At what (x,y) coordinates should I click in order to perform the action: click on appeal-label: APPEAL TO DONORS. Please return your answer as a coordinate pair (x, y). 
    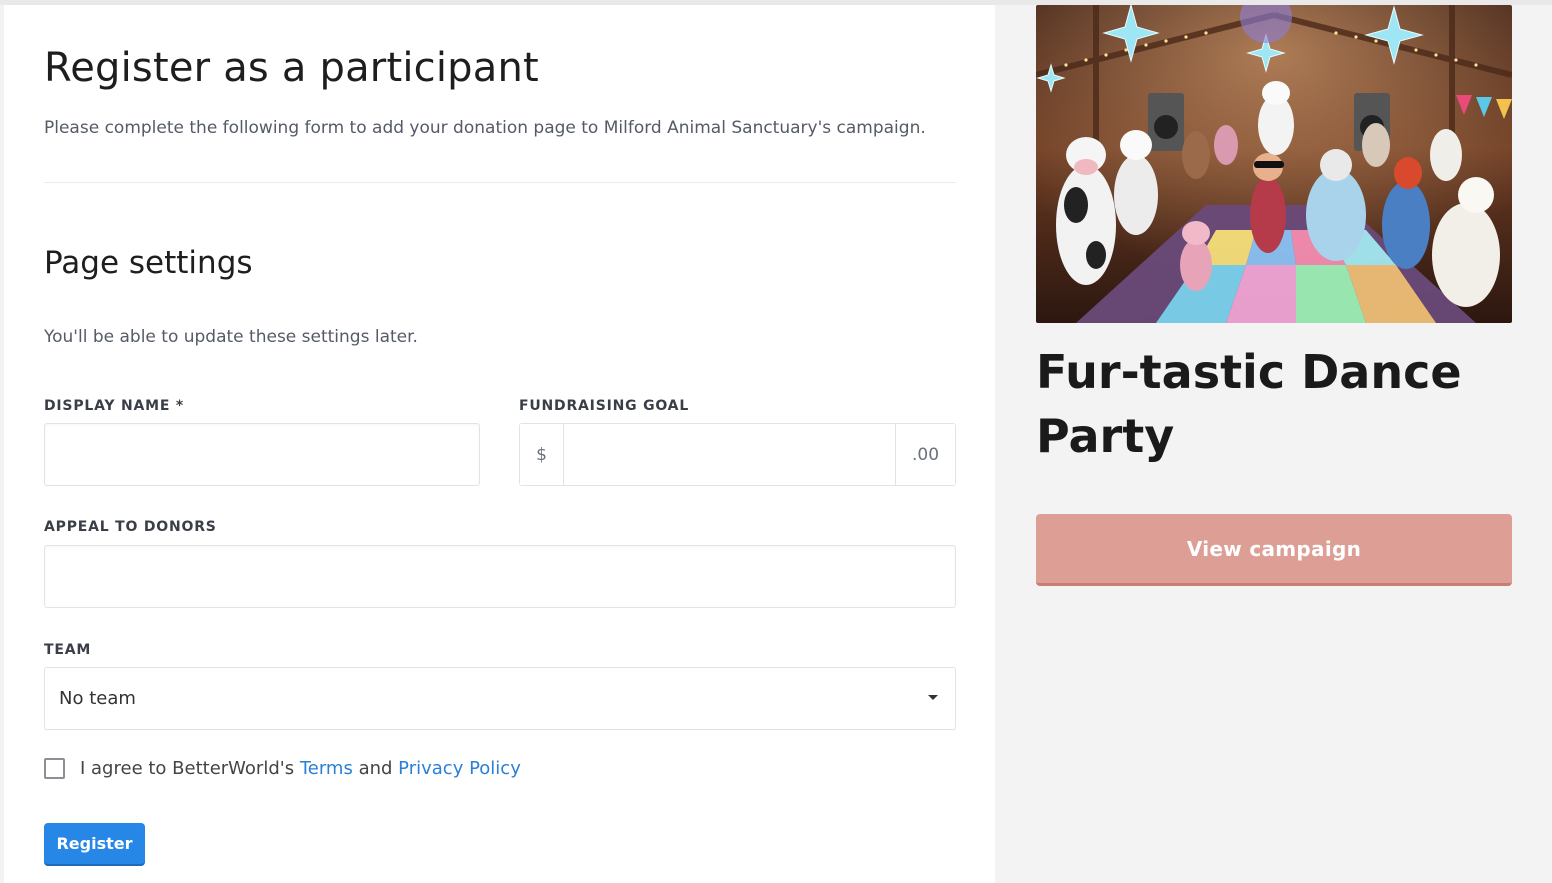
    Looking at the image, I should click on (130, 527).